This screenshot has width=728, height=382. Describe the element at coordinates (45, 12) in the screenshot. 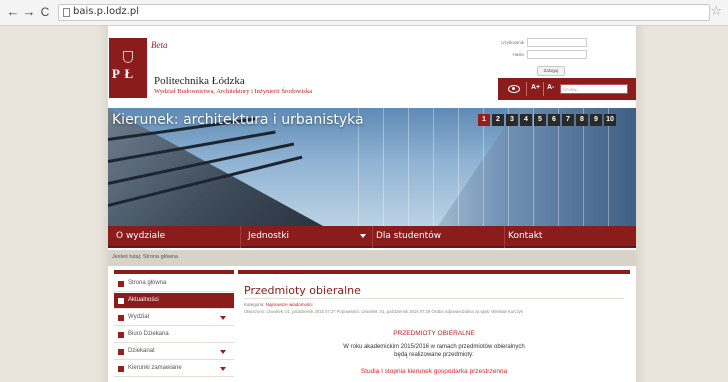

I see `reload-icon: C` at that location.